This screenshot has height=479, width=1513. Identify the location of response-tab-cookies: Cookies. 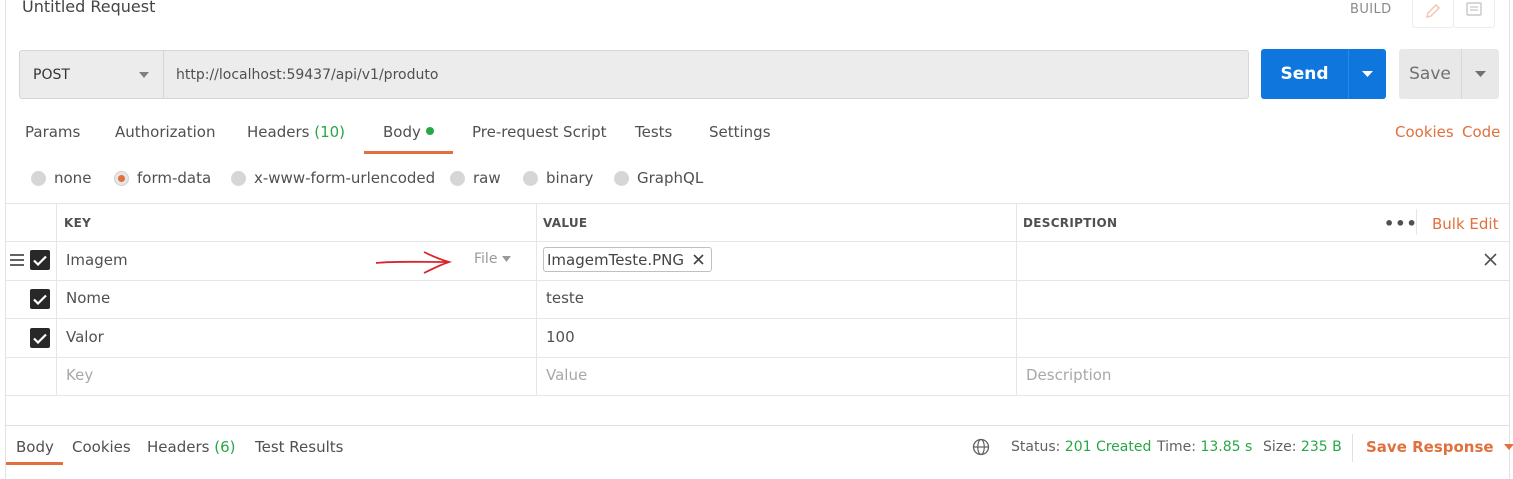
(101, 447).